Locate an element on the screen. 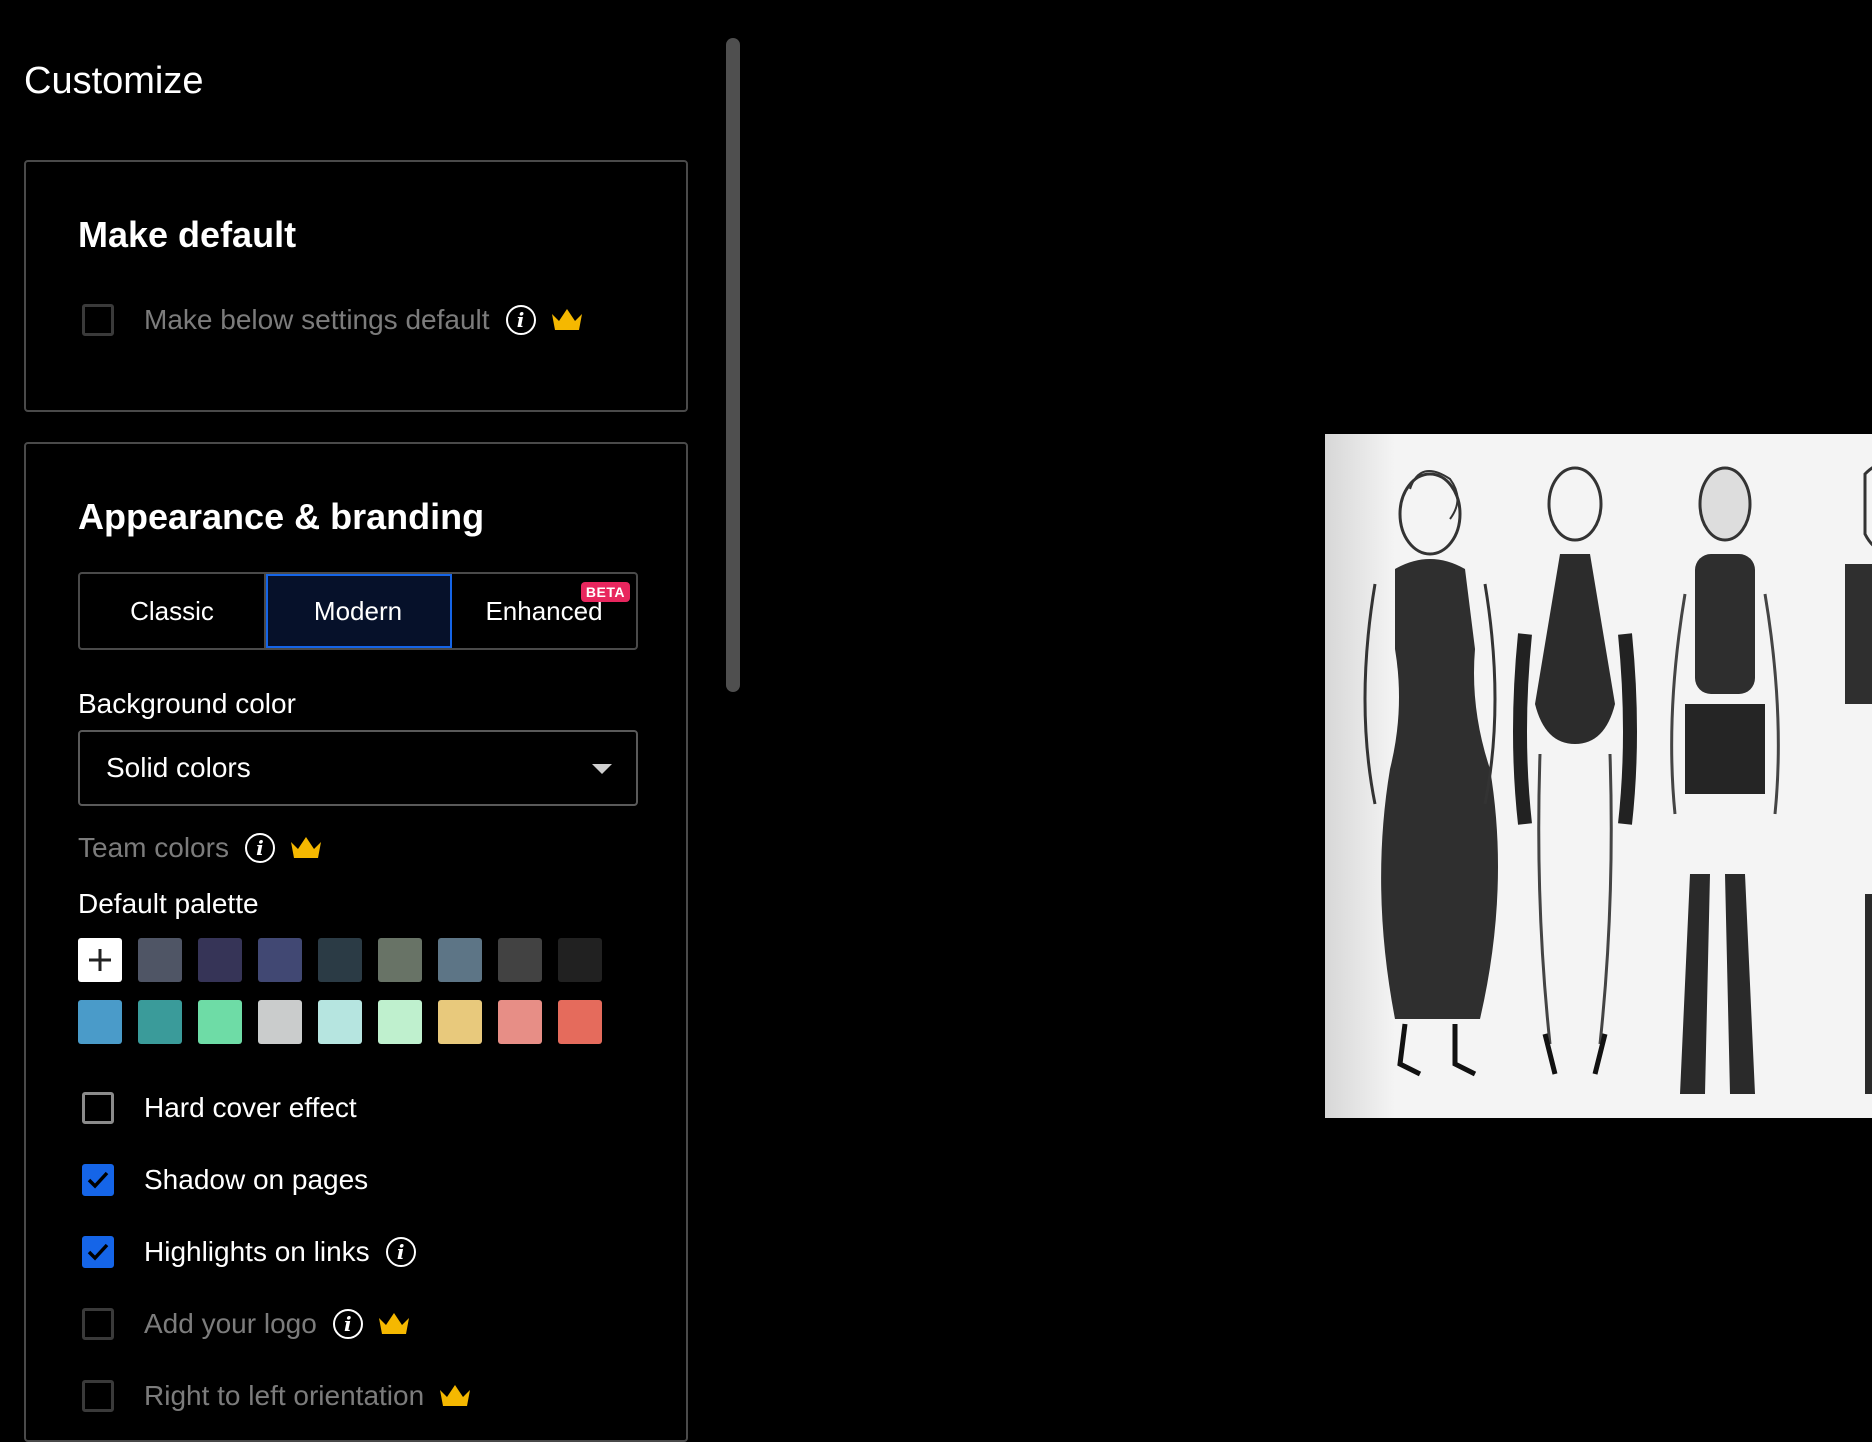  make-default-label: Make below settings default is located at coordinates (317, 319).